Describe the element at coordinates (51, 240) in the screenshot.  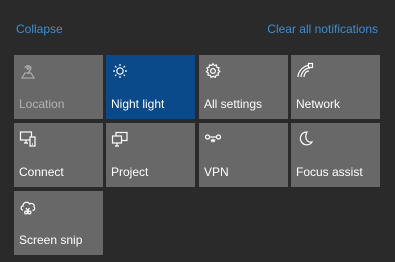
I see `quick-action-label: Screen snip` at that location.